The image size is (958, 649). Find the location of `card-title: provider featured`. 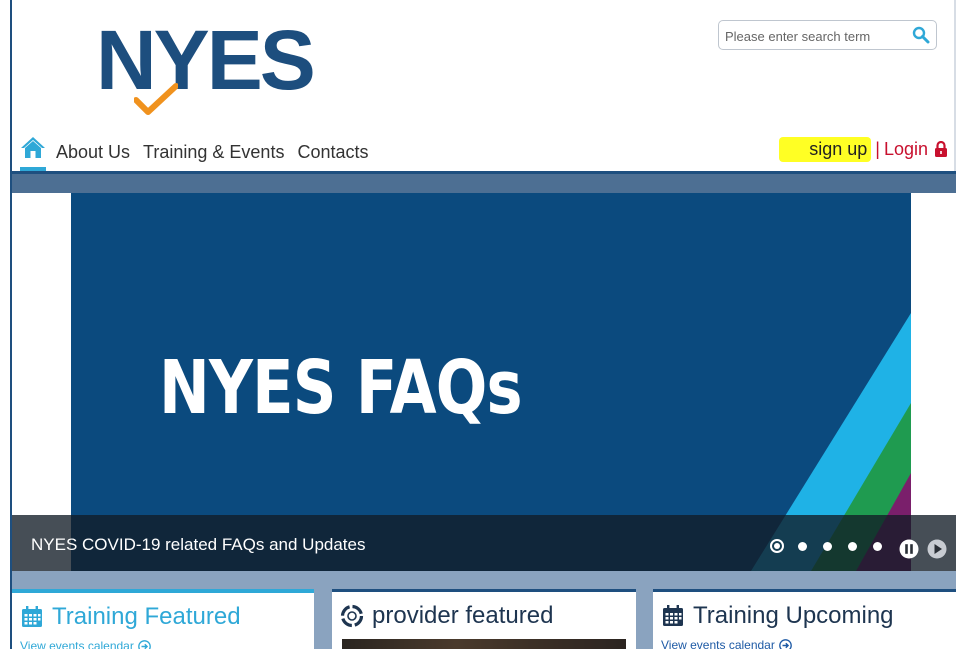

card-title: provider featured is located at coordinates (463, 615).